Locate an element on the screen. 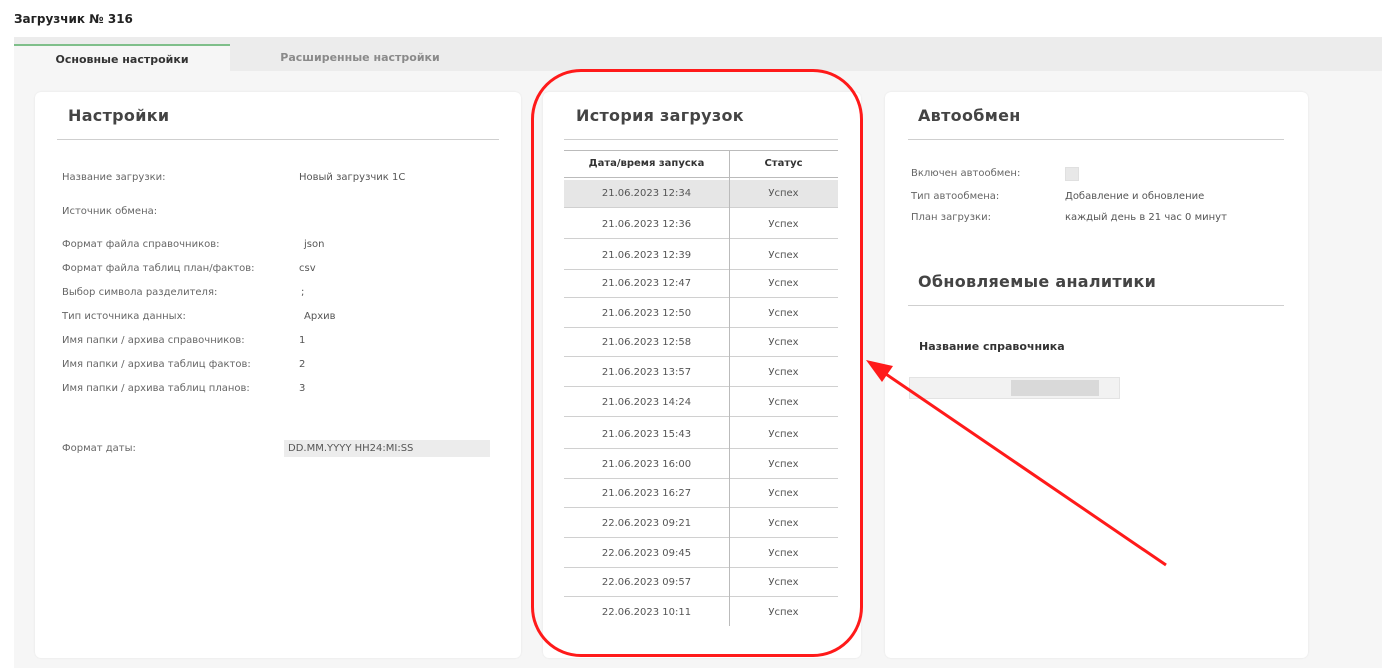 The image size is (1382, 668). settings-value-dict-format: json is located at coordinates (314, 244).